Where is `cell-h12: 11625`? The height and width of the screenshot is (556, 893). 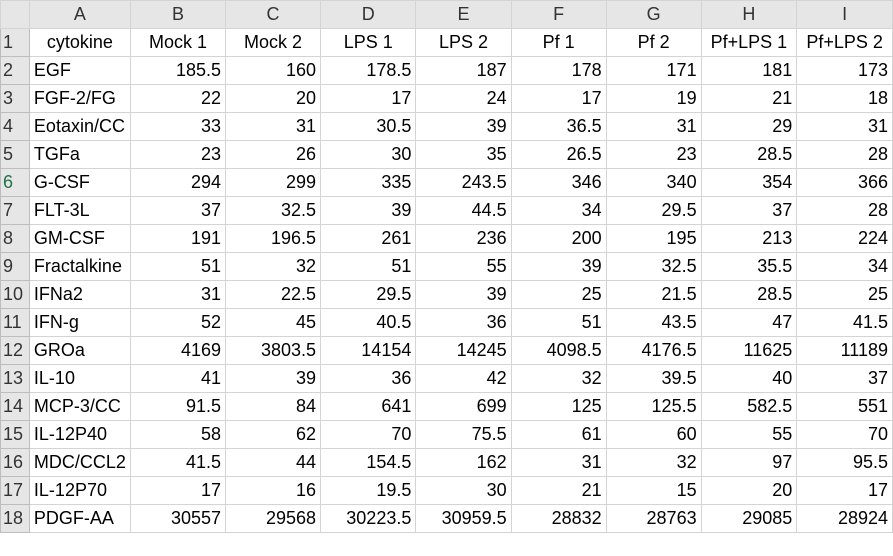
cell-h12: 11625 is located at coordinates (749, 350).